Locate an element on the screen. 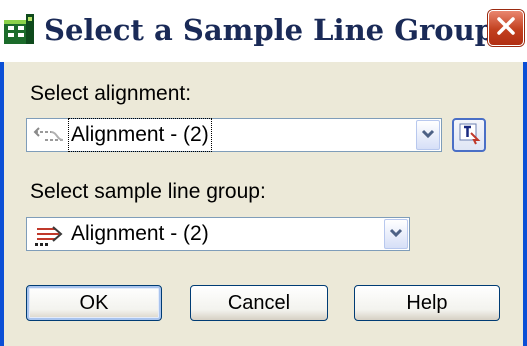  select-alignment-label: Select alignment: is located at coordinates (111, 93).